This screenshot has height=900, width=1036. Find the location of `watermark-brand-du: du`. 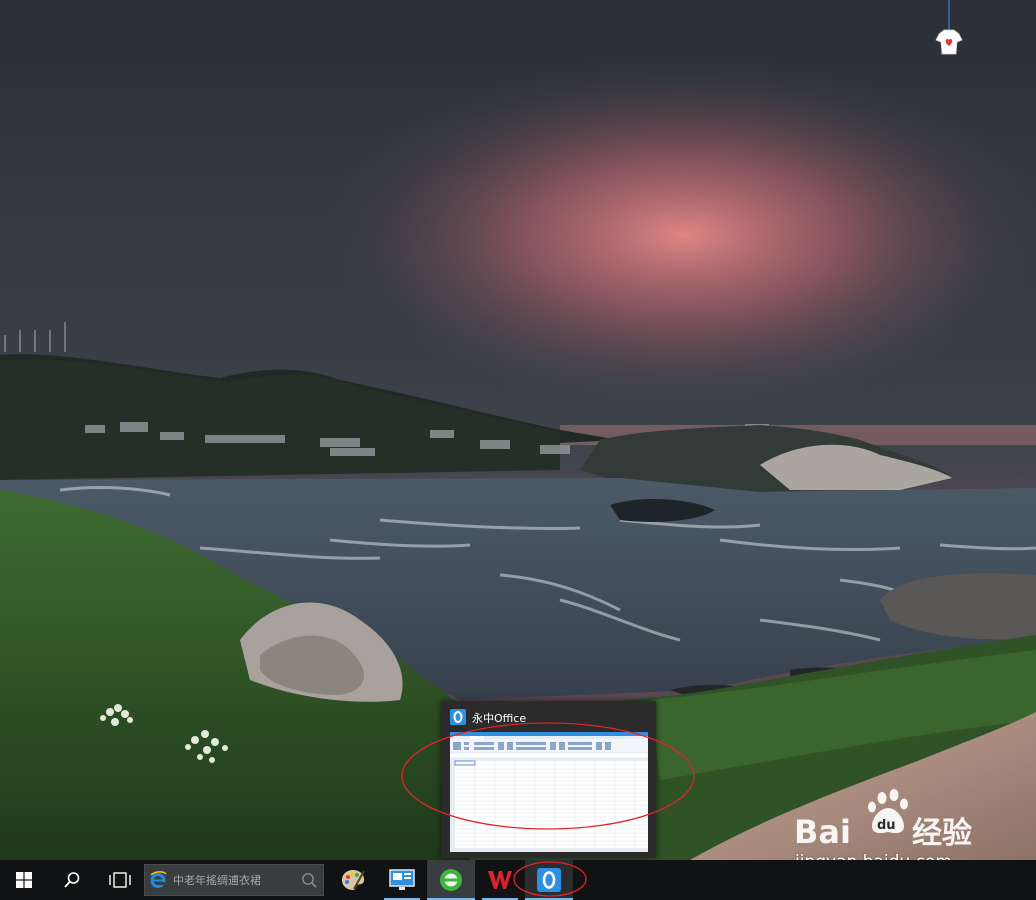

watermark-brand-du: du is located at coordinates (886, 825).